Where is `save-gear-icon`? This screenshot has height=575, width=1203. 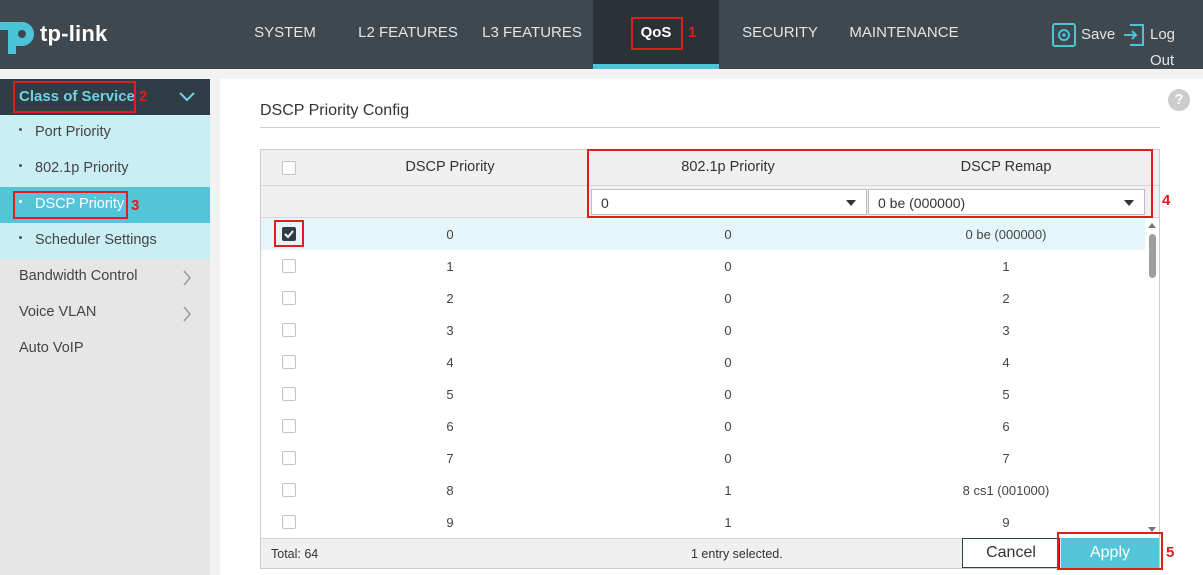
save-gear-icon is located at coordinates (1064, 35).